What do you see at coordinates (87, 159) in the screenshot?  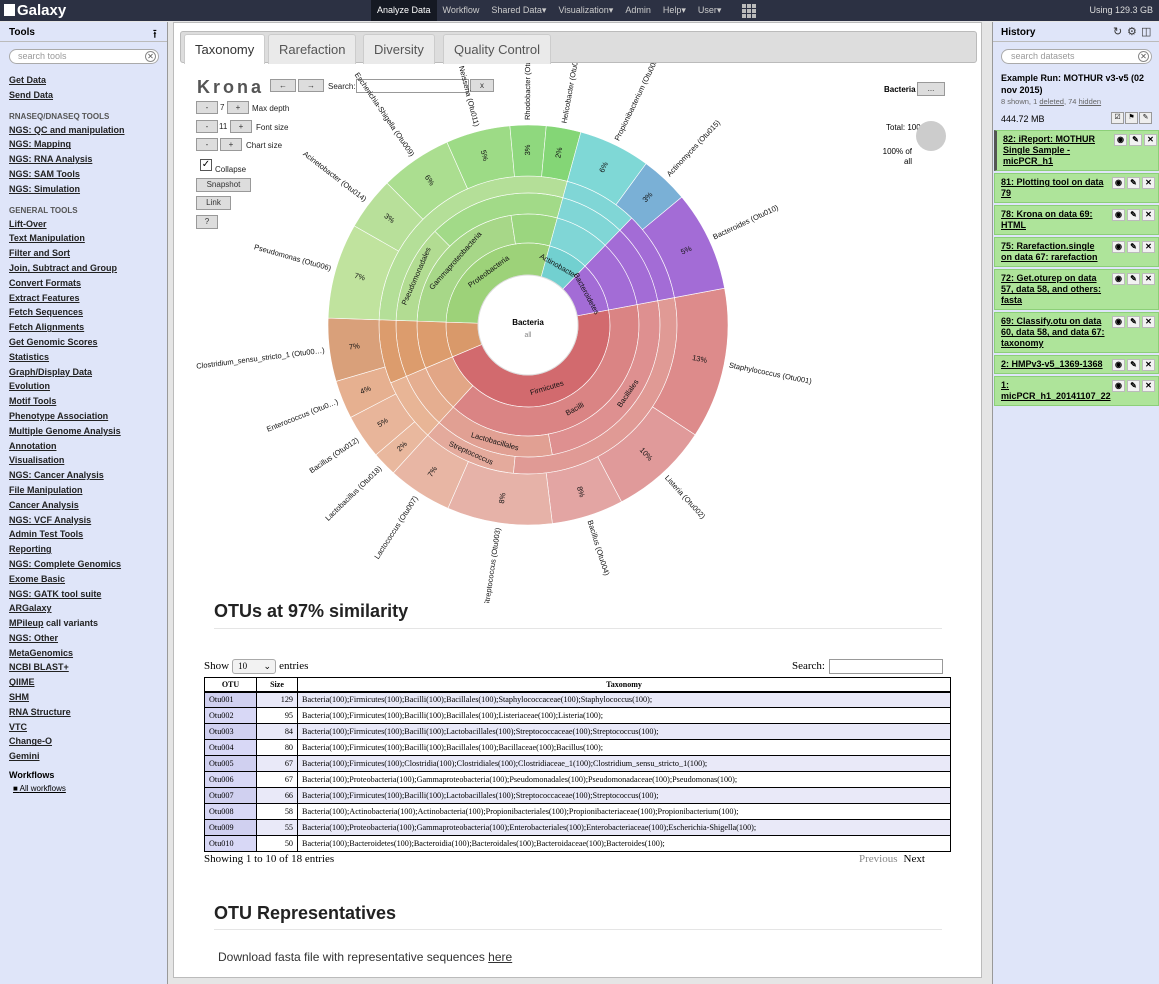 I see `tool-category: NGS: RNA Analysis` at bounding box center [87, 159].